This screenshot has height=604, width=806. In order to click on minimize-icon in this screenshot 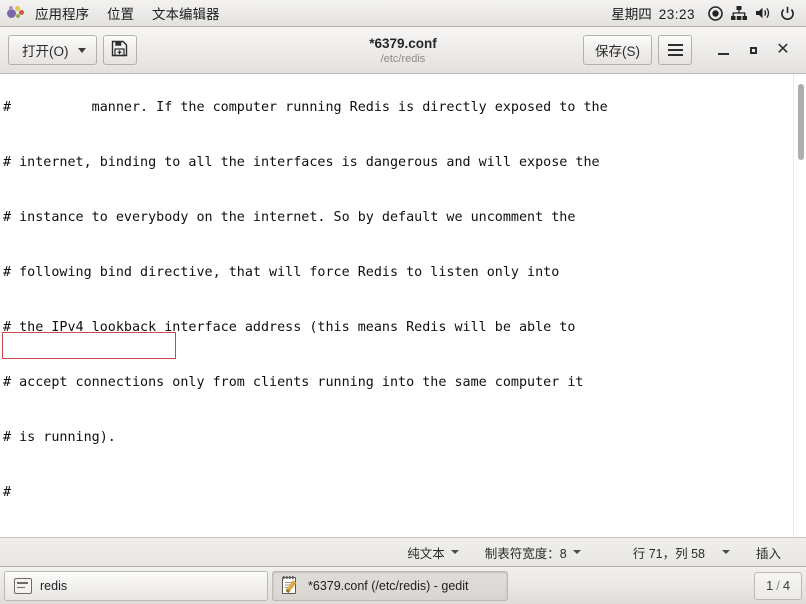, I will do `click(723, 54)`.